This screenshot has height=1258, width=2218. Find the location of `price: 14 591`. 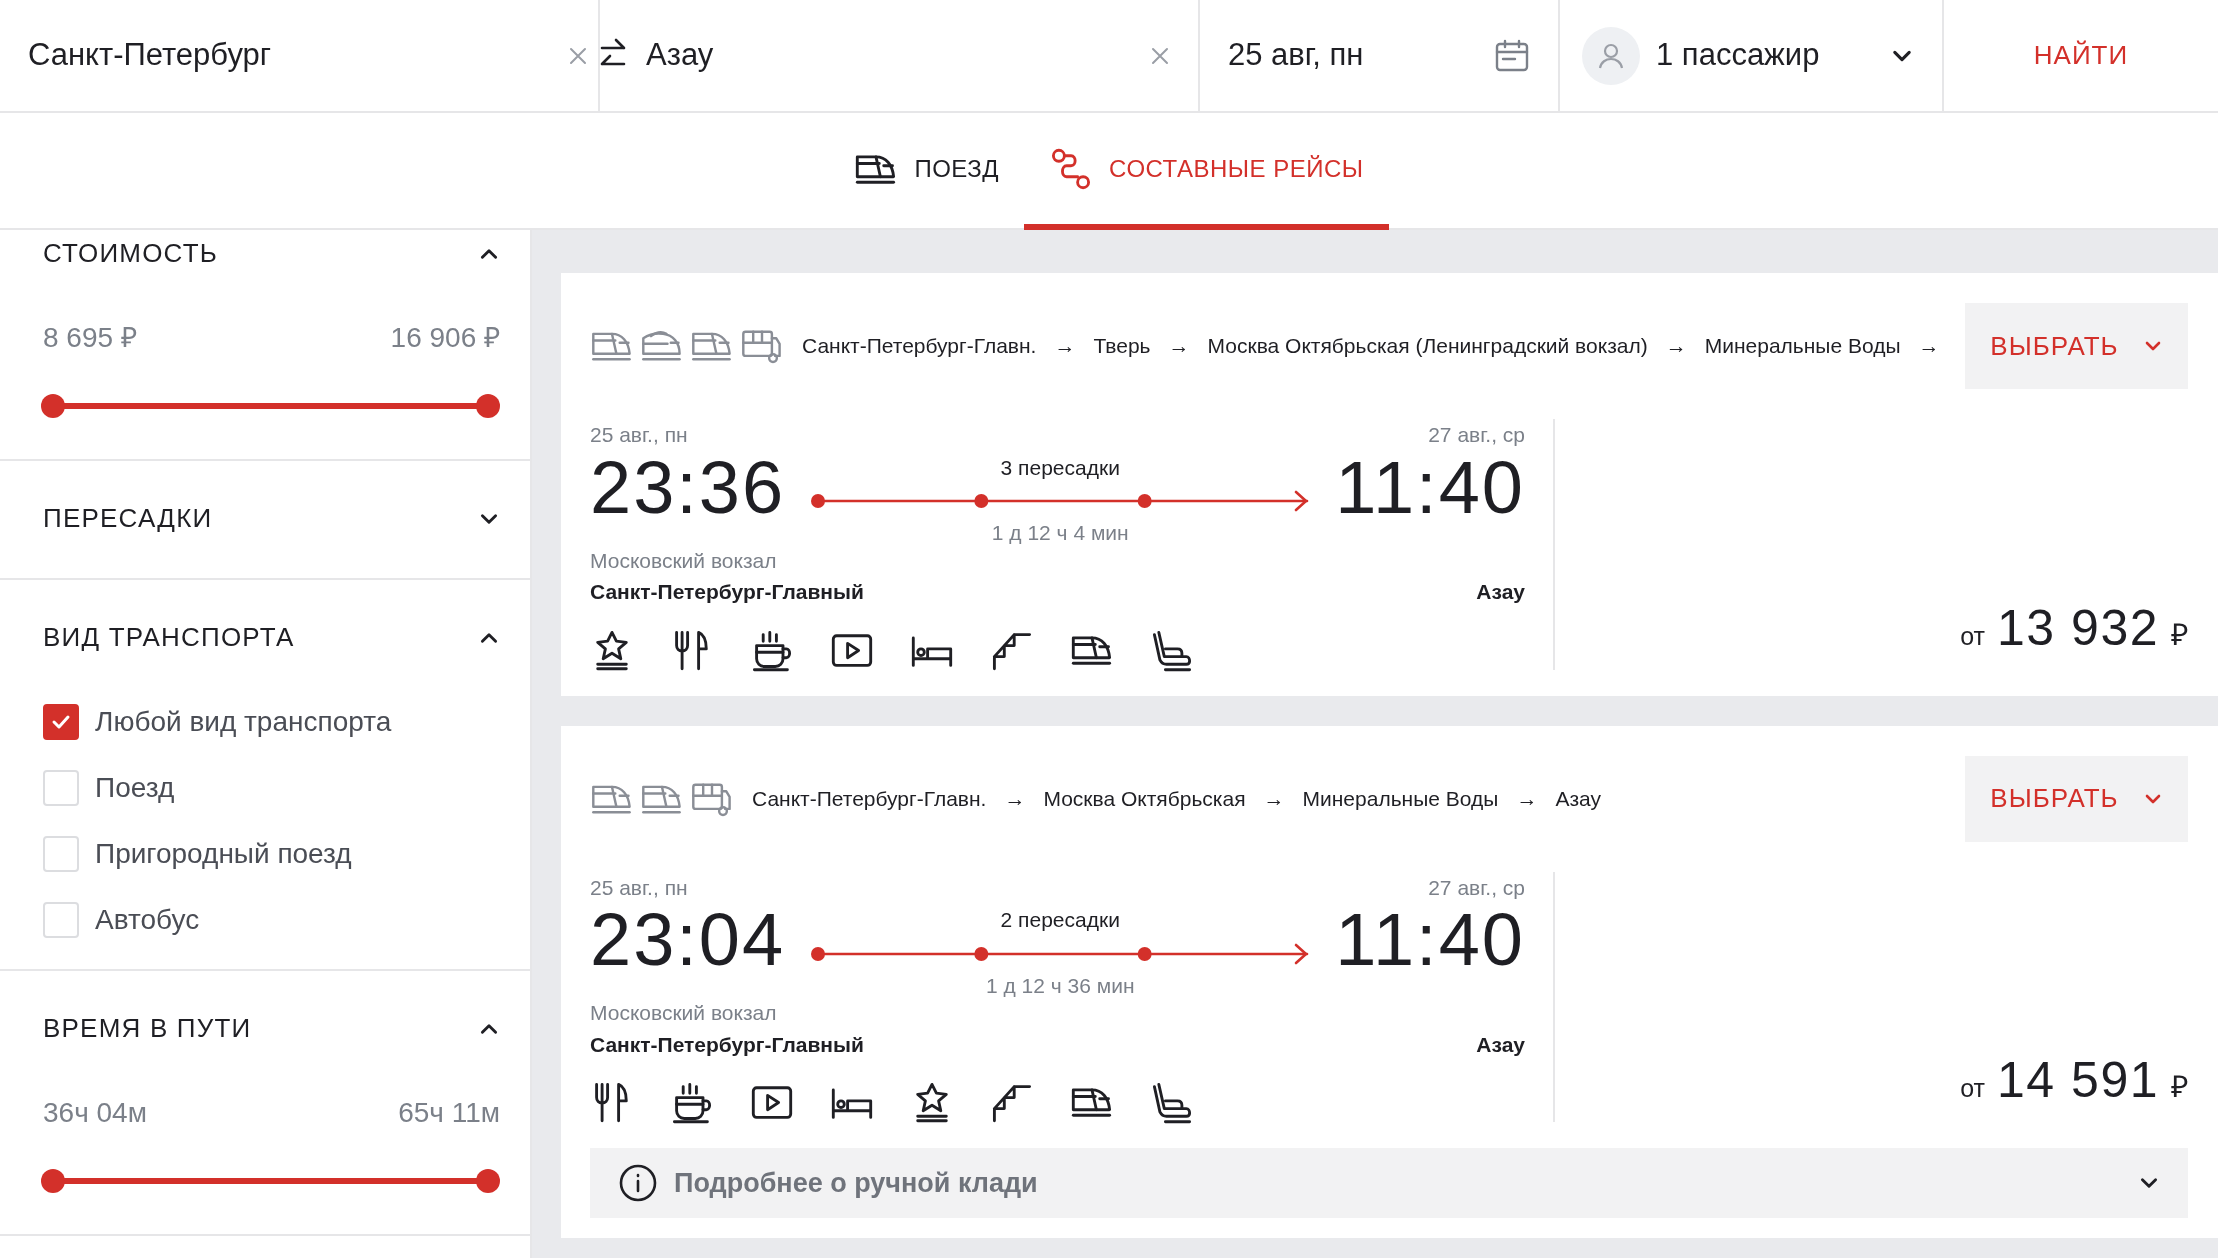

price: 14 591 is located at coordinates (2078, 1080).